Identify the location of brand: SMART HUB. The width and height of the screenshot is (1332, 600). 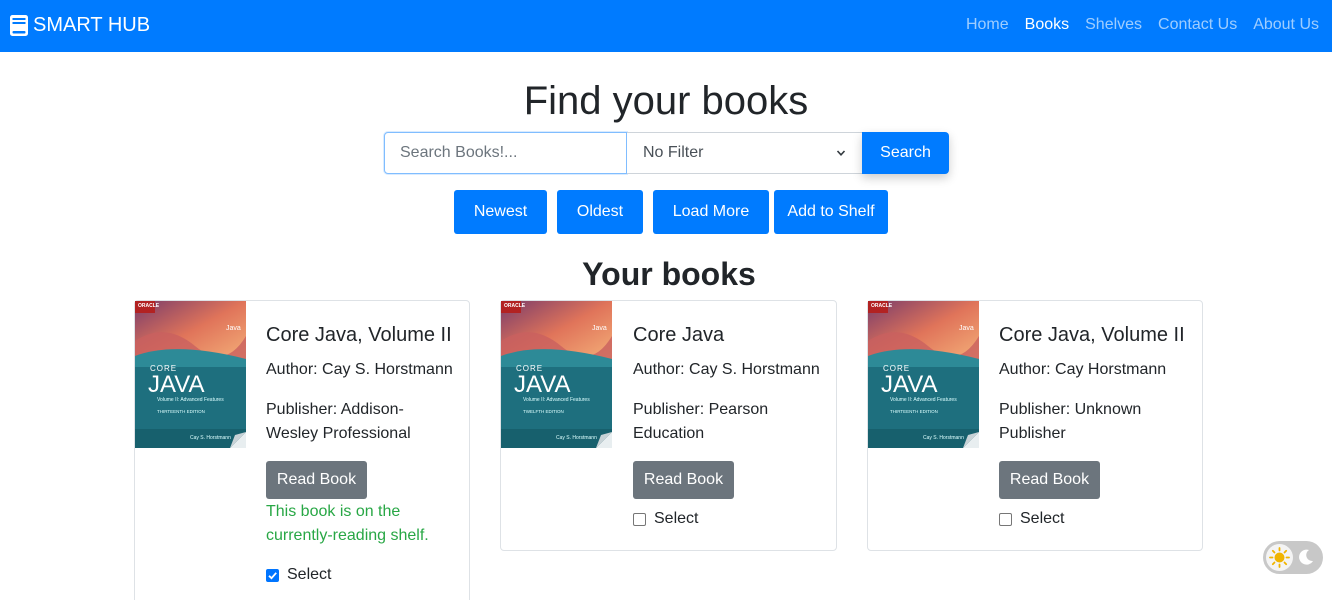
(80, 25).